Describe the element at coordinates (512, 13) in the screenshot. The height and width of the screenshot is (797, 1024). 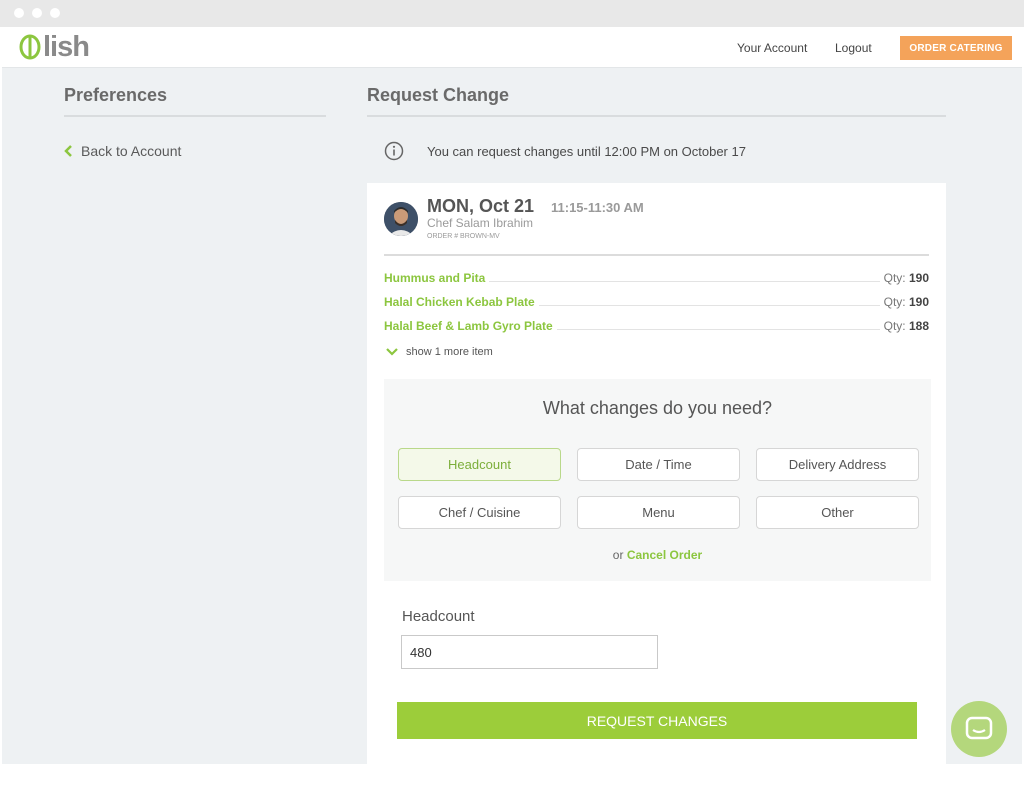
I see `browser-chrome` at that location.